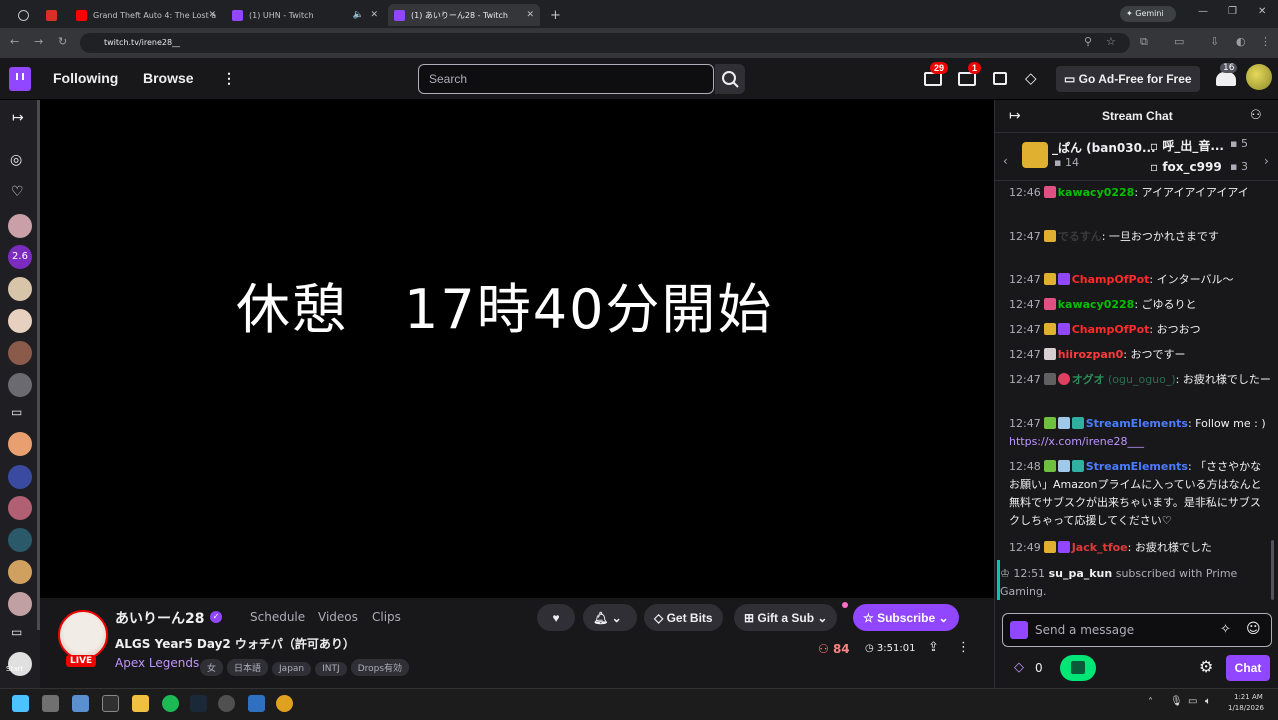 The image size is (1278, 720). I want to click on tag: 日本語, so click(248, 667).